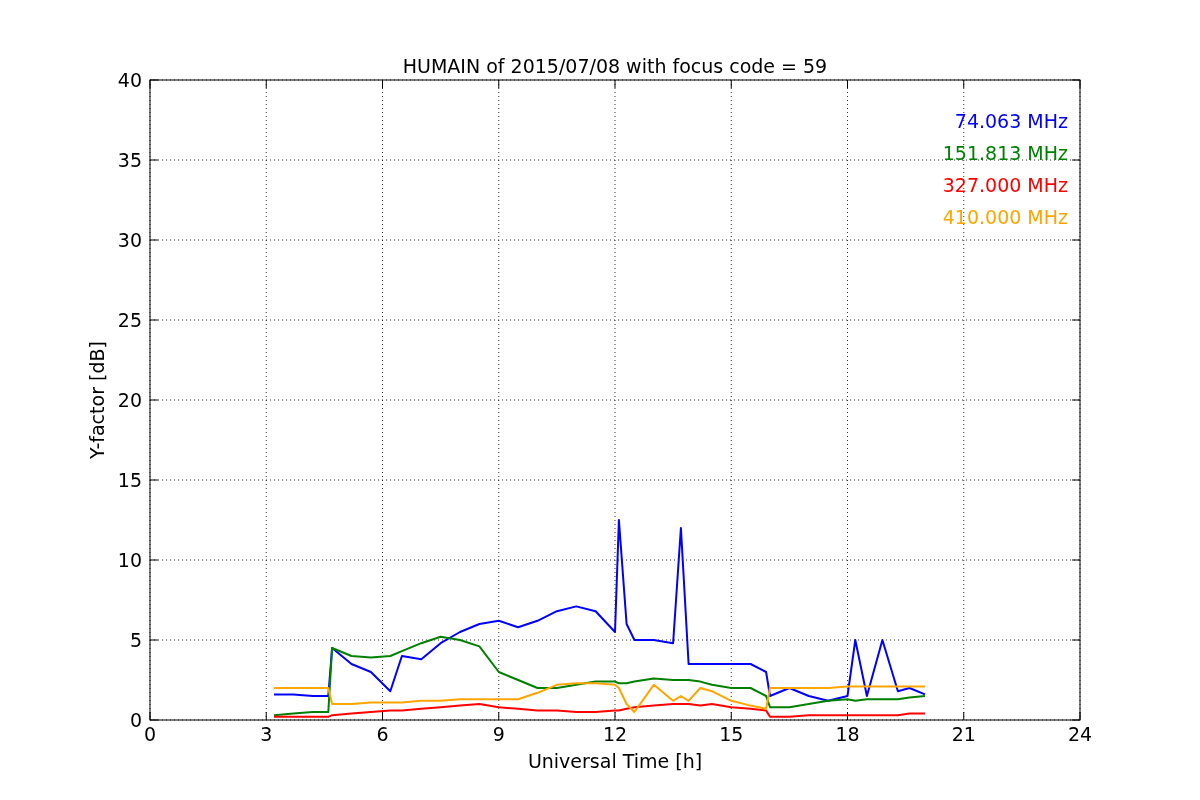 The height and width of the screenshot is (800, 1200). Describe the element at coordinates (129, 400) in the screenshot. I see `tick-label: 20` at that location.